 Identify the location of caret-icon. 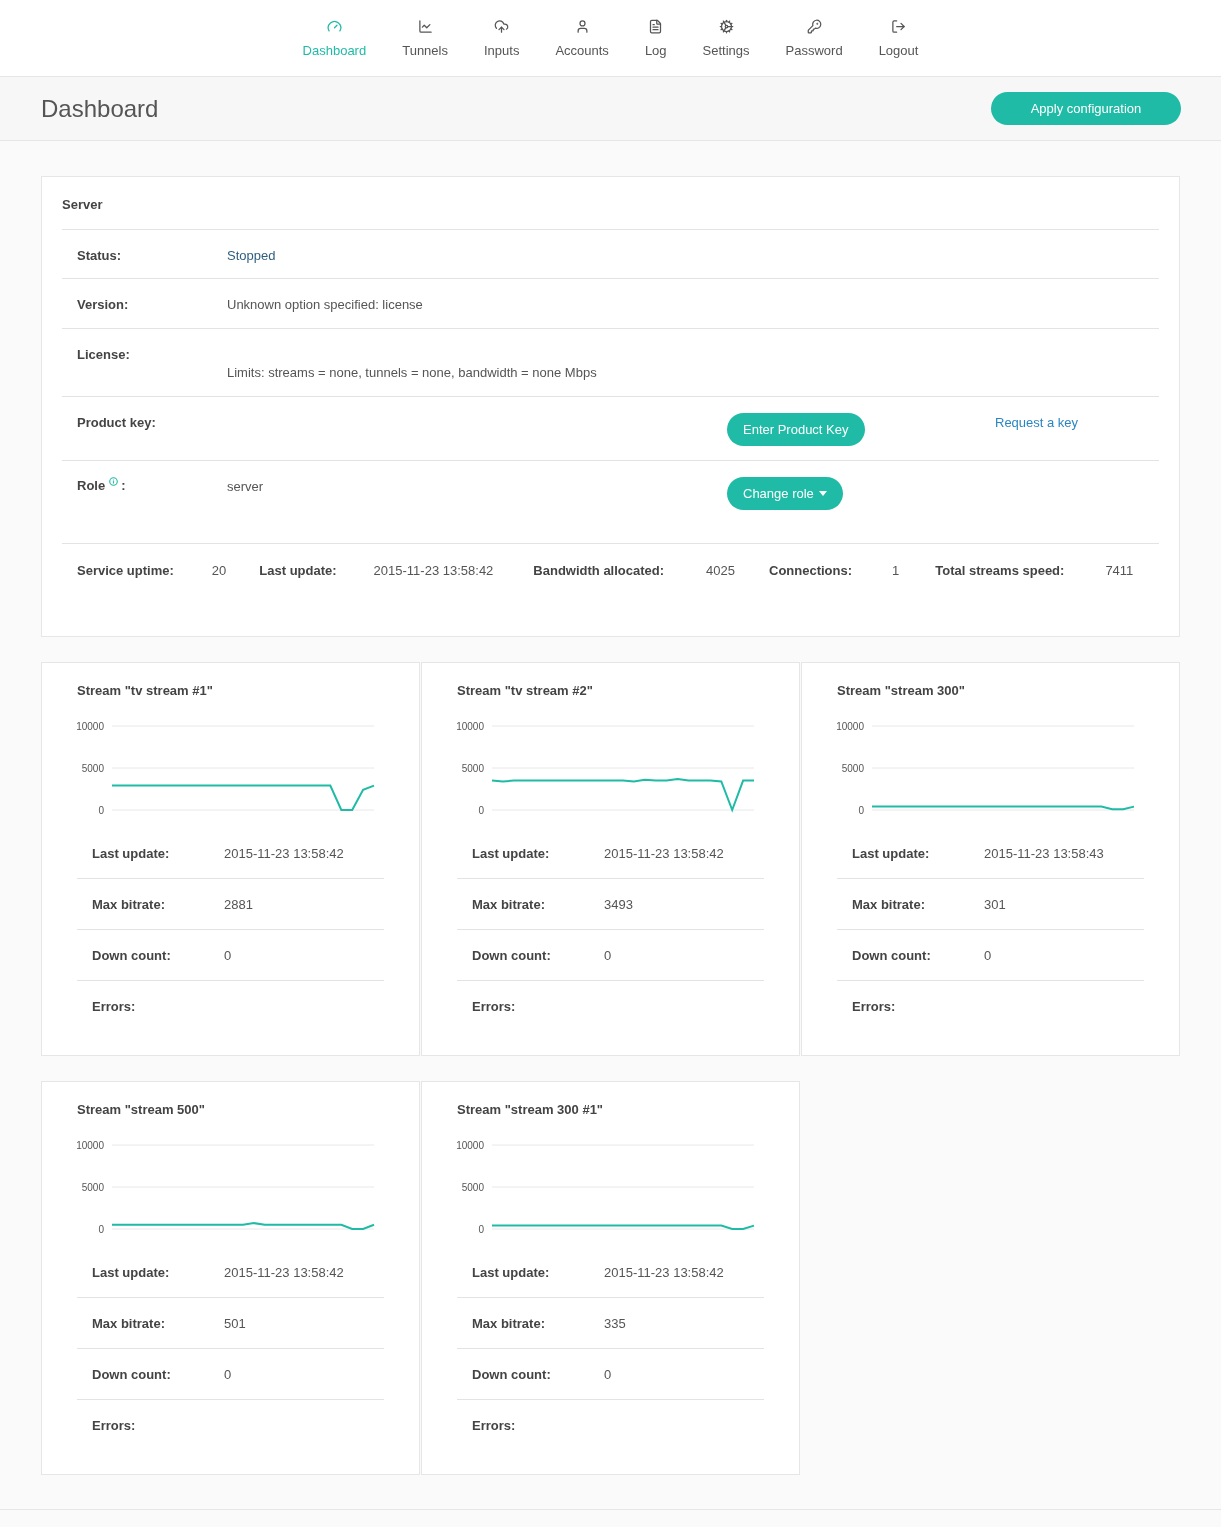
(822, 493).